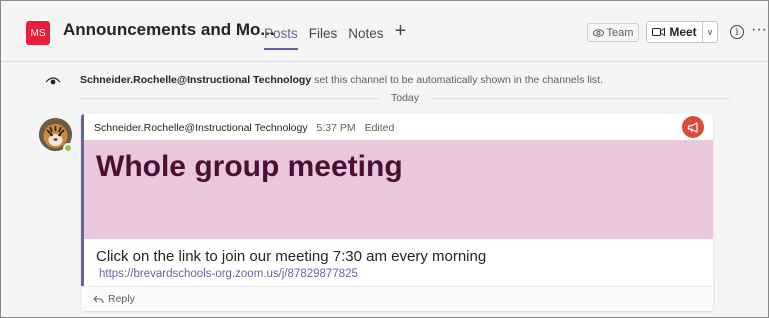 The image size is (769, 318). What do you see at coordinates (659, 32) in the screenshot?
I see `video-camera-icon` at bounding box center [659, 32].